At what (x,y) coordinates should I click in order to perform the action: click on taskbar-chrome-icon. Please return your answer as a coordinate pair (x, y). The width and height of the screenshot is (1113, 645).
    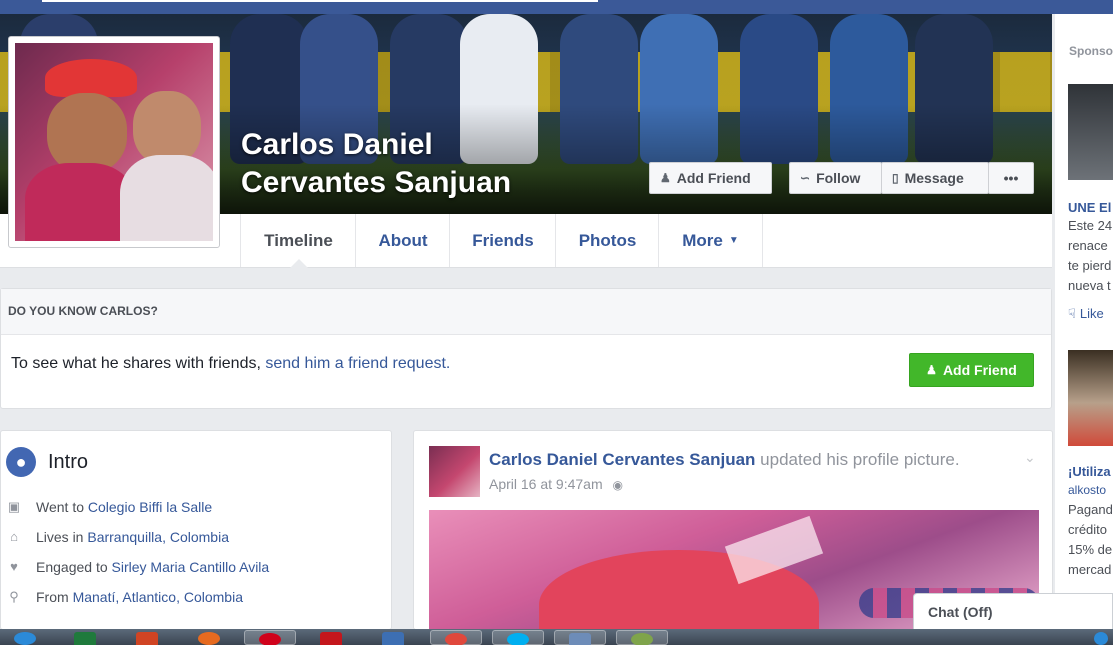
    Looking at the image, I should click on (456, 637).